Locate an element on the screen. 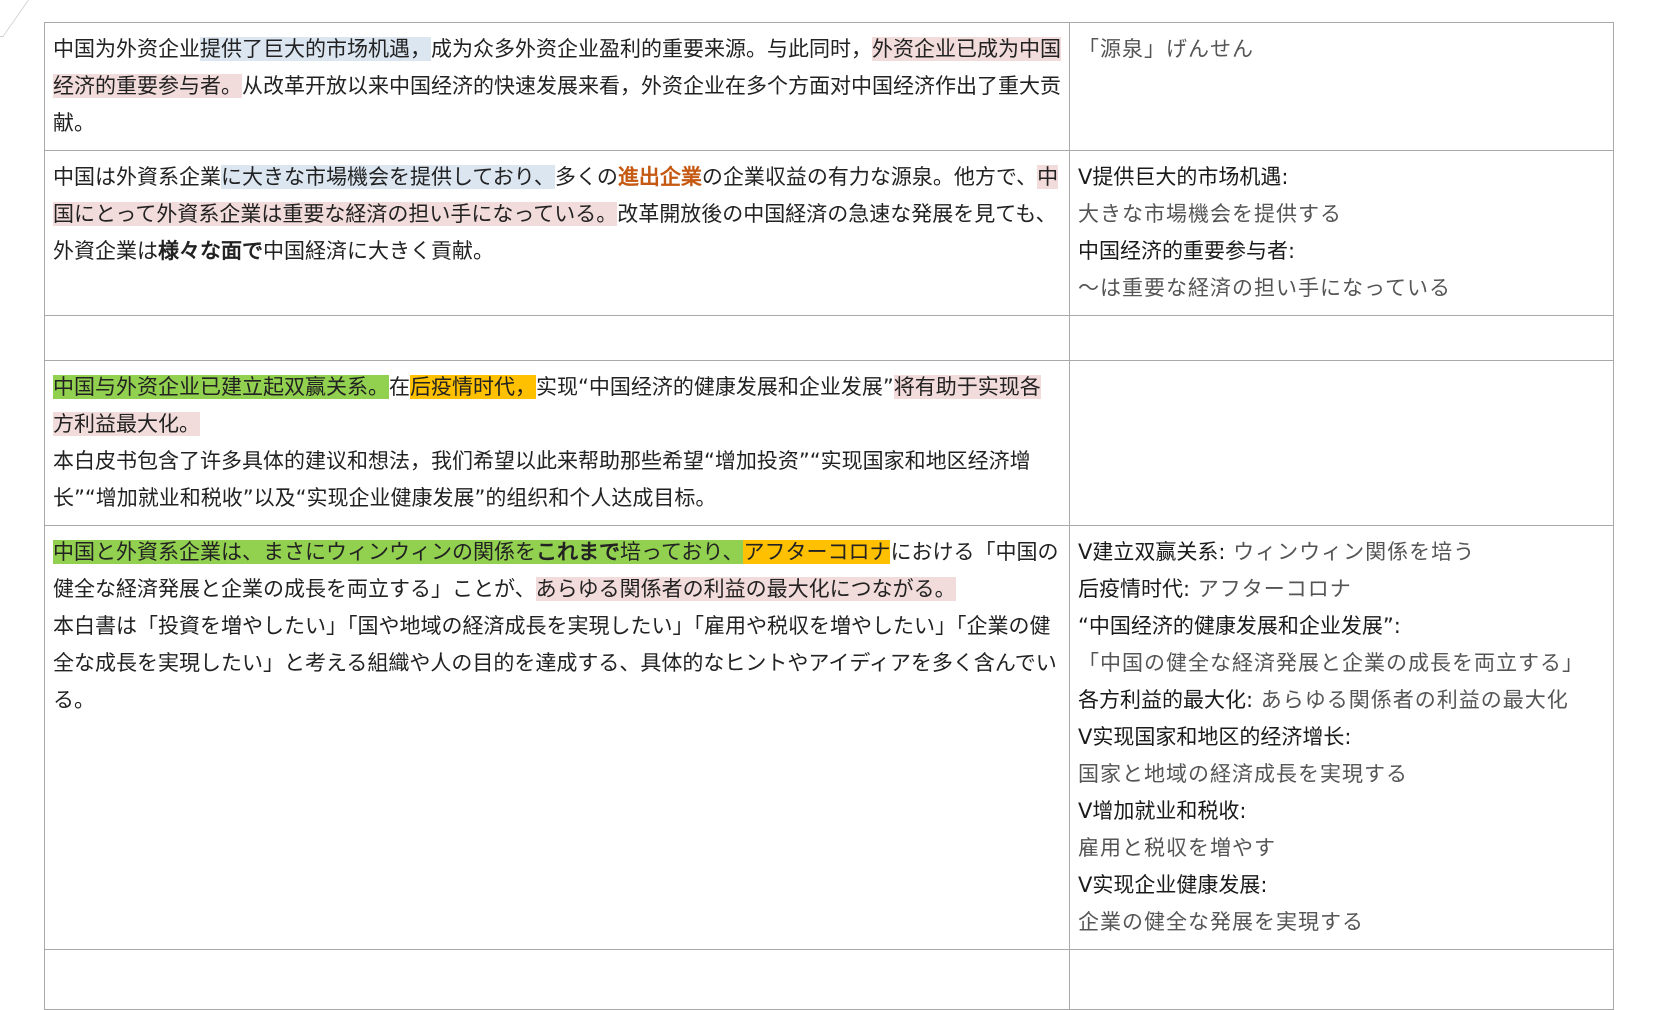 The height and width of the screenshot is (1010, 1672). note-line: V实现国家和地区的经济增长: is located at coordinates (1341, 737).